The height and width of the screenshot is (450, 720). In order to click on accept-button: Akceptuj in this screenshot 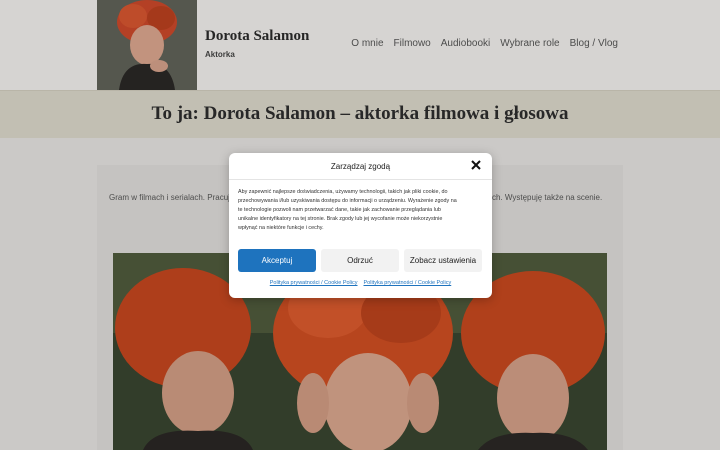, I will do `click(277, 260)`.